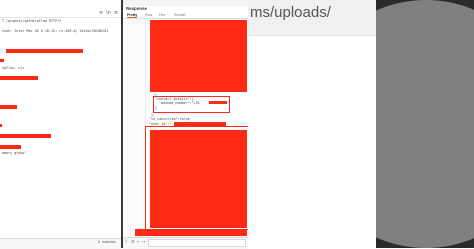 The image size is (474, 249). I want to click on address-bar-divider, so click(312, 35).